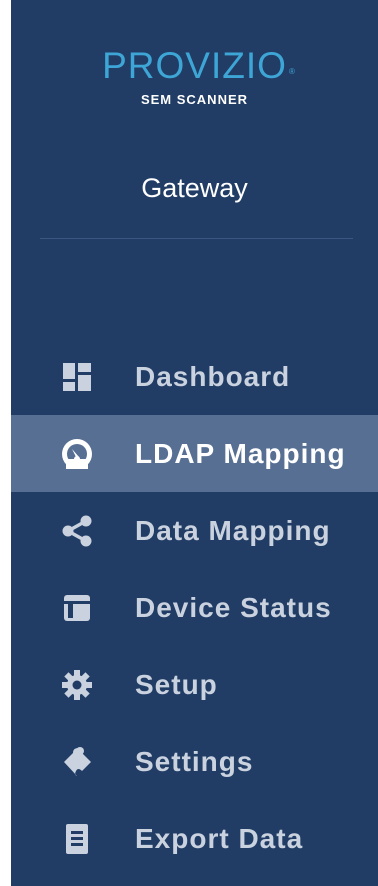  What do you see at coordinates (219, 838) in the screenshot?
I see `sidebar-item-label: Export Data` at bounding box center [219, 838].